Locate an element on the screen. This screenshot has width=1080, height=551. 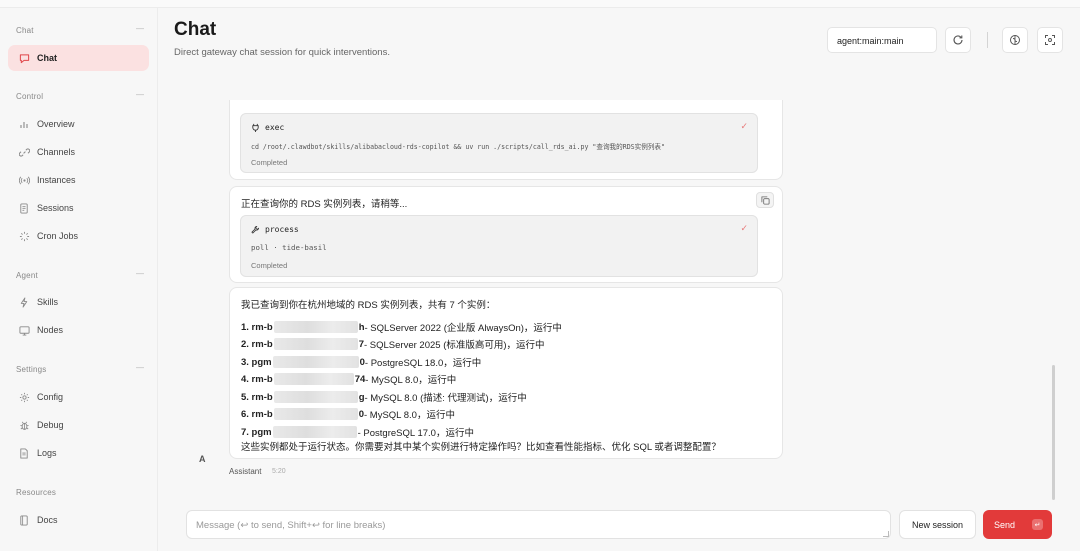
sidebar-item-label: Logs is located at coordinates (47, 453).